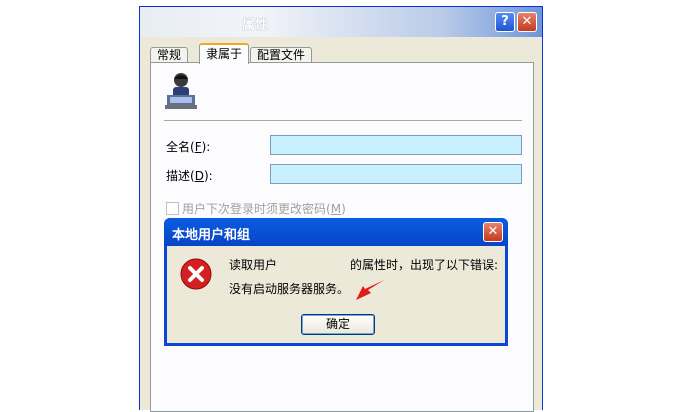 This screenshot has height=412, width=680. I want to click on window-close-button: ✕, so click(527, 22).